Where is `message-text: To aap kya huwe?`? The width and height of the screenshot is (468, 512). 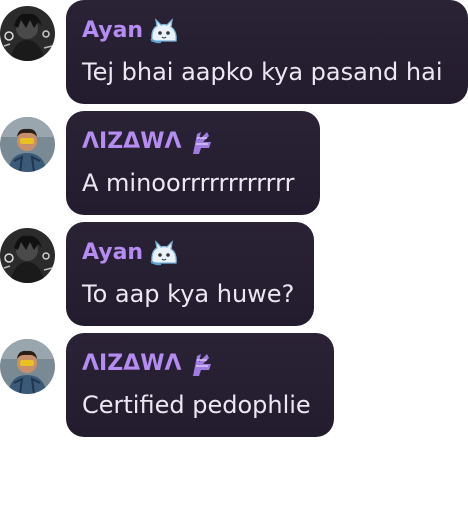 message-text: To aap kya huwe? is located at coordinates (188, 294).